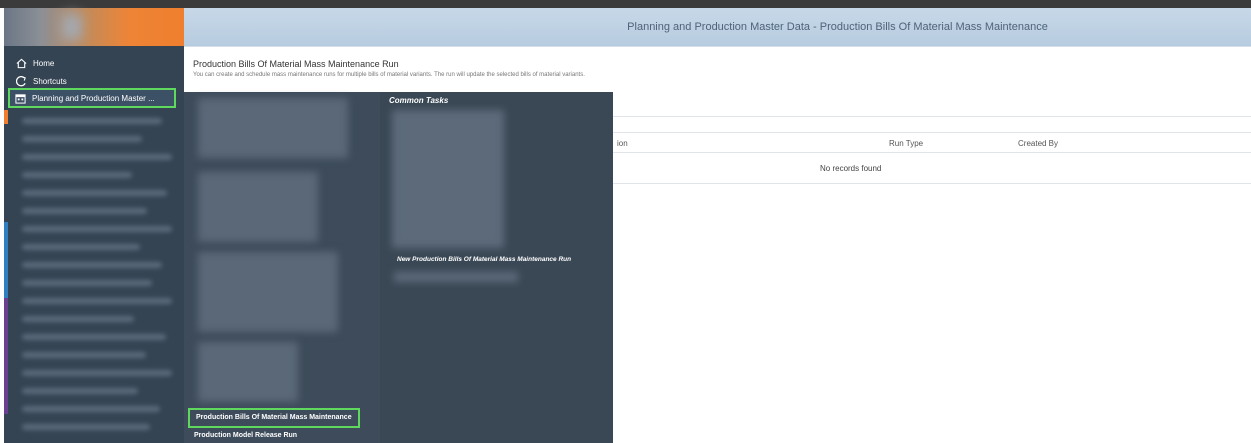 The height and width of the screenshot is (443, 1251). Describe the element at coordinates (20, 98) in the screenshot. I see `calendar-icon` at that location.